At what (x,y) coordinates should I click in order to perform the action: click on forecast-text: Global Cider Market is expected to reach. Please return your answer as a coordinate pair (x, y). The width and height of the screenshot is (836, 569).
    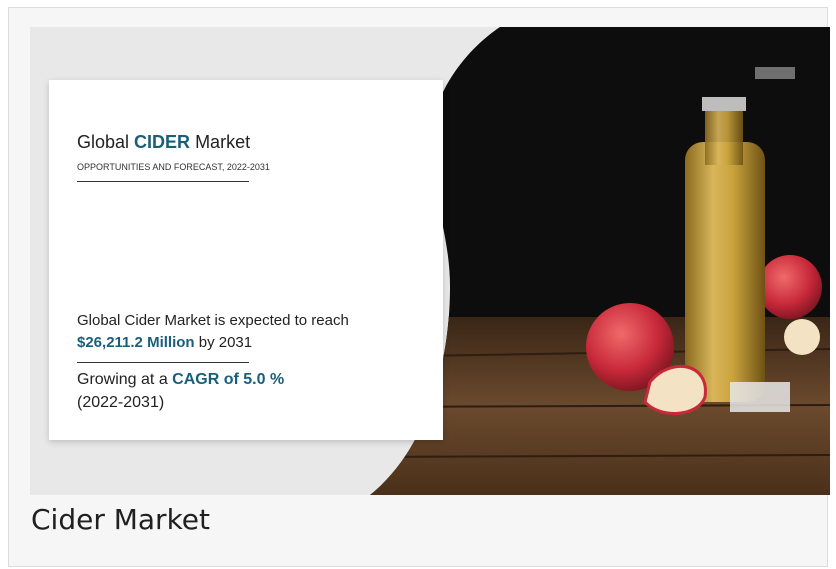
    Looking at the image, I should click on (213, 320).